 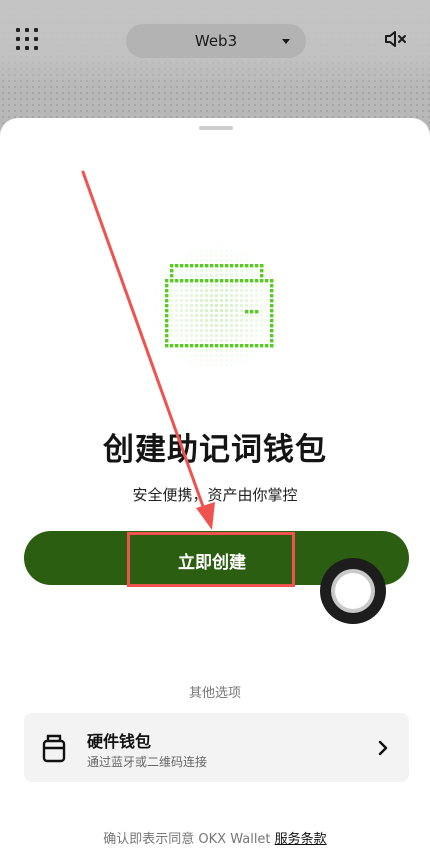 I want to click on terms-text: 确认即表示同意 OKX Wallet, so click(x=189, y=839).